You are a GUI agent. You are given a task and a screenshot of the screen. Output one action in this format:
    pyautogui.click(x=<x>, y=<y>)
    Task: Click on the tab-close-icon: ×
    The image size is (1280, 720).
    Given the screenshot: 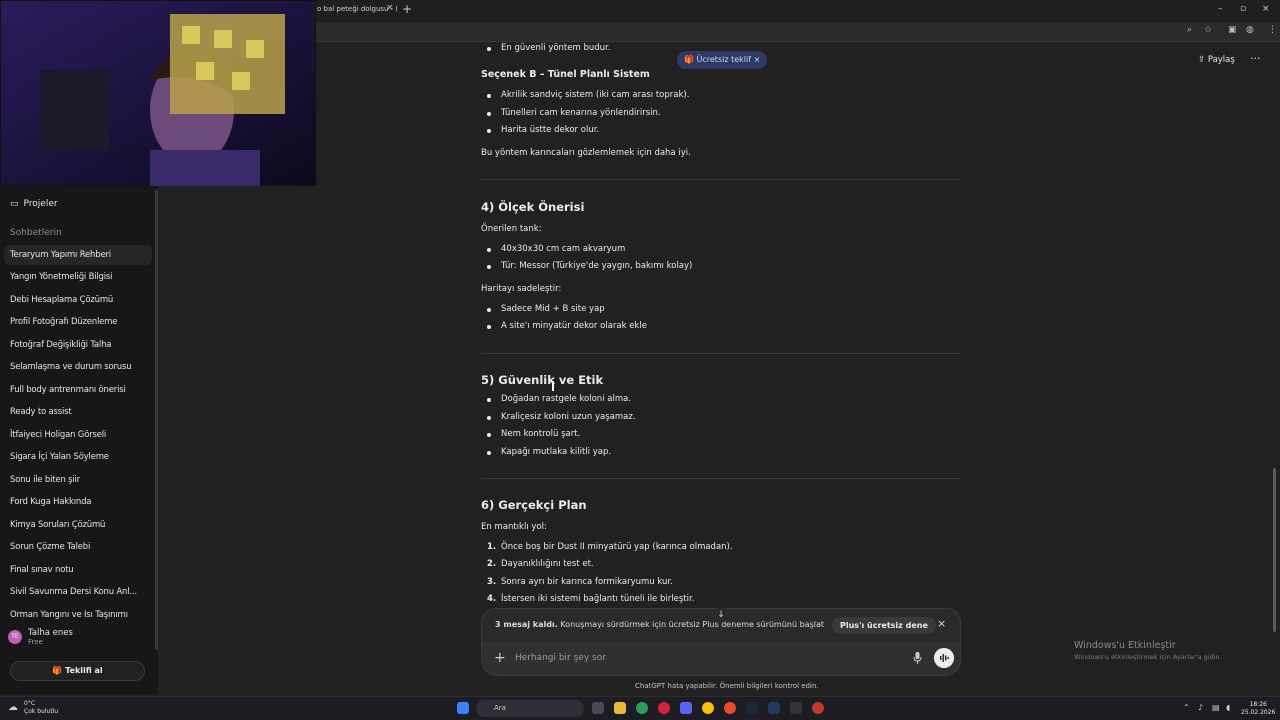 What is the action you would take?
    pyautogui.click(x=390, y=8)
    